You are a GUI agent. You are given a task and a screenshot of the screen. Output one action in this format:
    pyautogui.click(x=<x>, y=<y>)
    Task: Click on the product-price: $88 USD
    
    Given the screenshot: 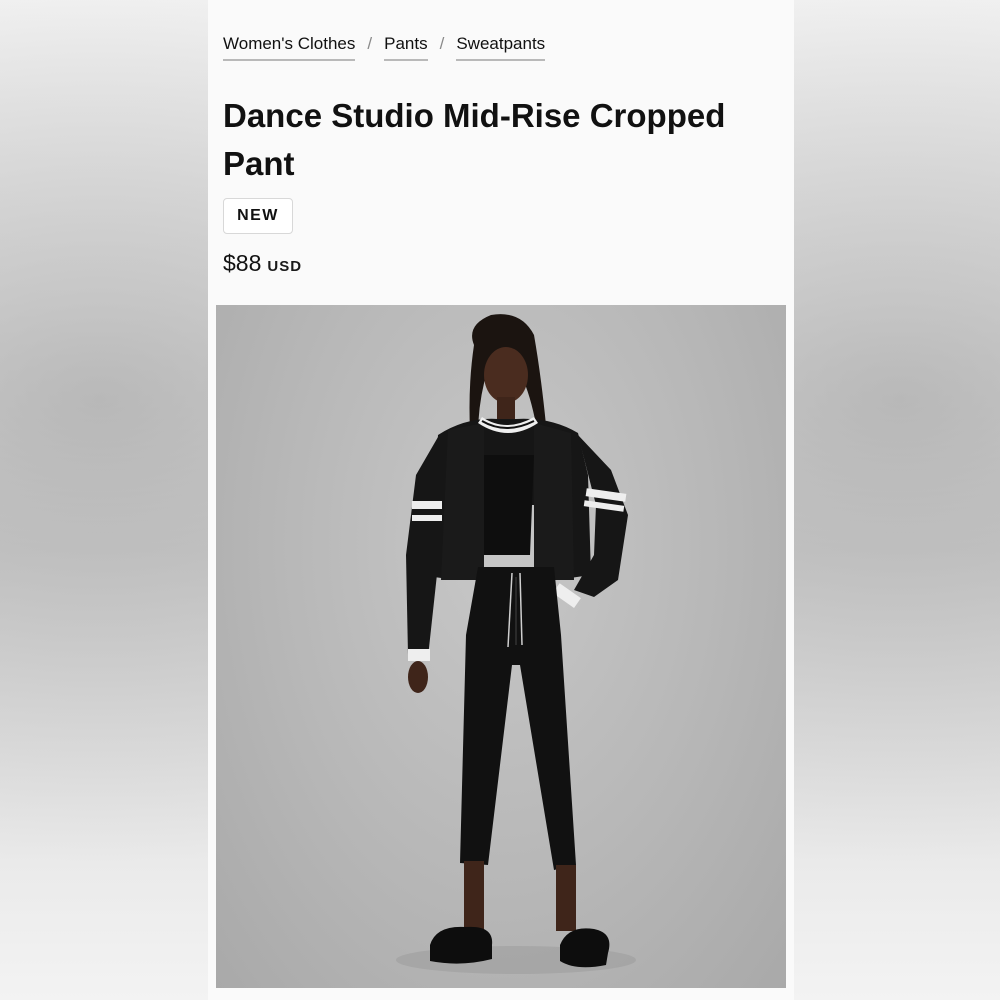 What is the action you would take?
    pyautogui.click(x=262, y=263)
    